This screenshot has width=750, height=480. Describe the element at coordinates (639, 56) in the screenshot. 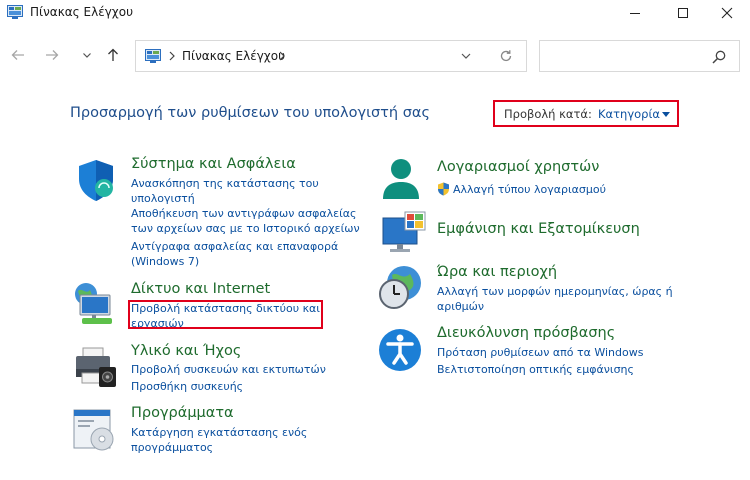

I see `search-input` at that location.